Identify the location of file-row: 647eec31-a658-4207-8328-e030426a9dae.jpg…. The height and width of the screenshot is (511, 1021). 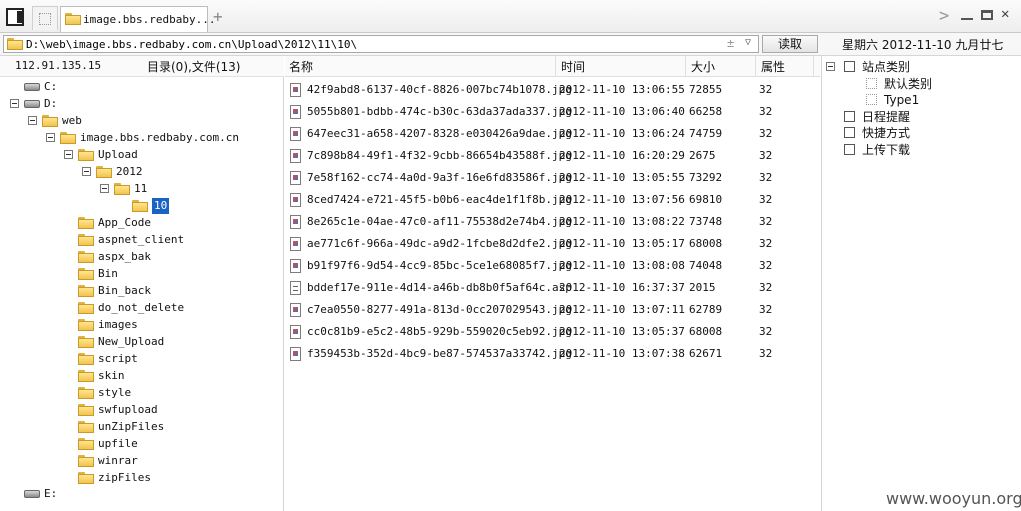
(552, 134).